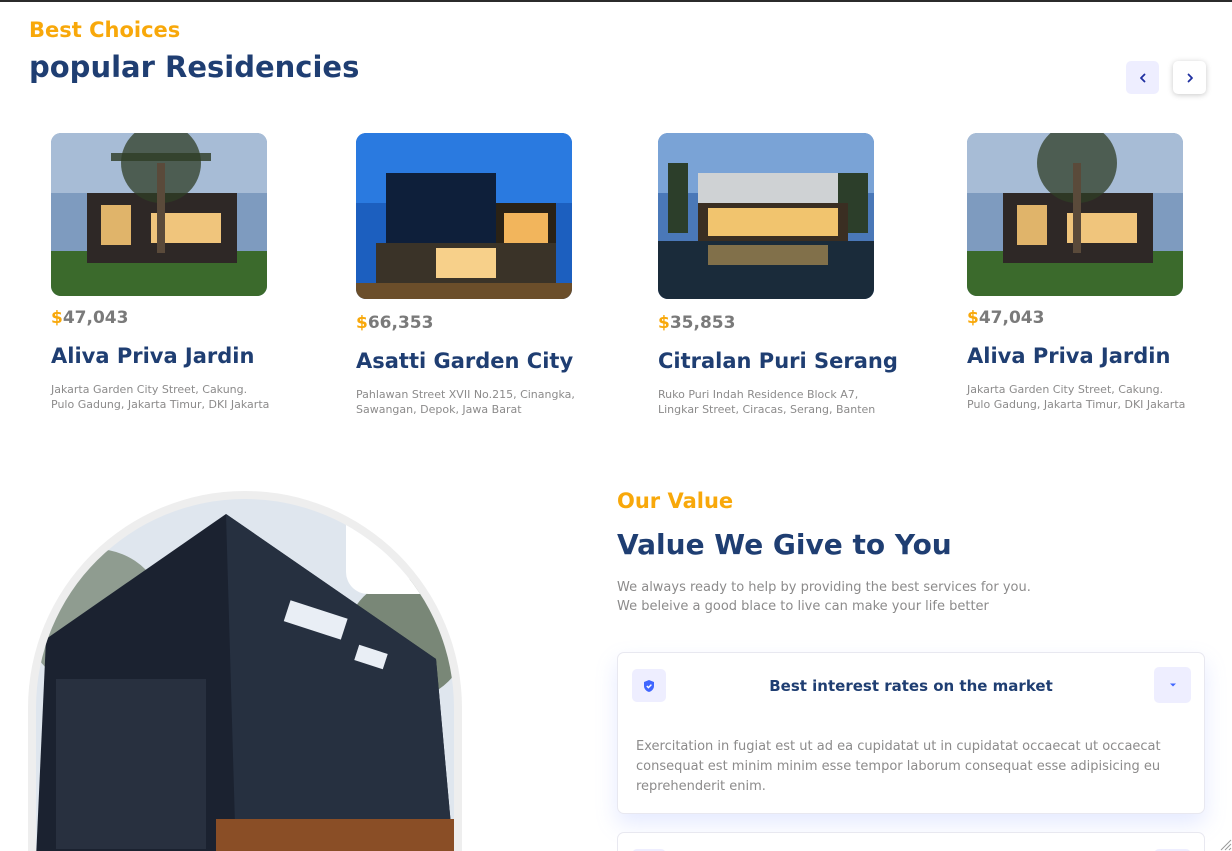  Describe the element at coordinates (1225, 844) in the screenshot. I see `resize-grip-icon` at that location.